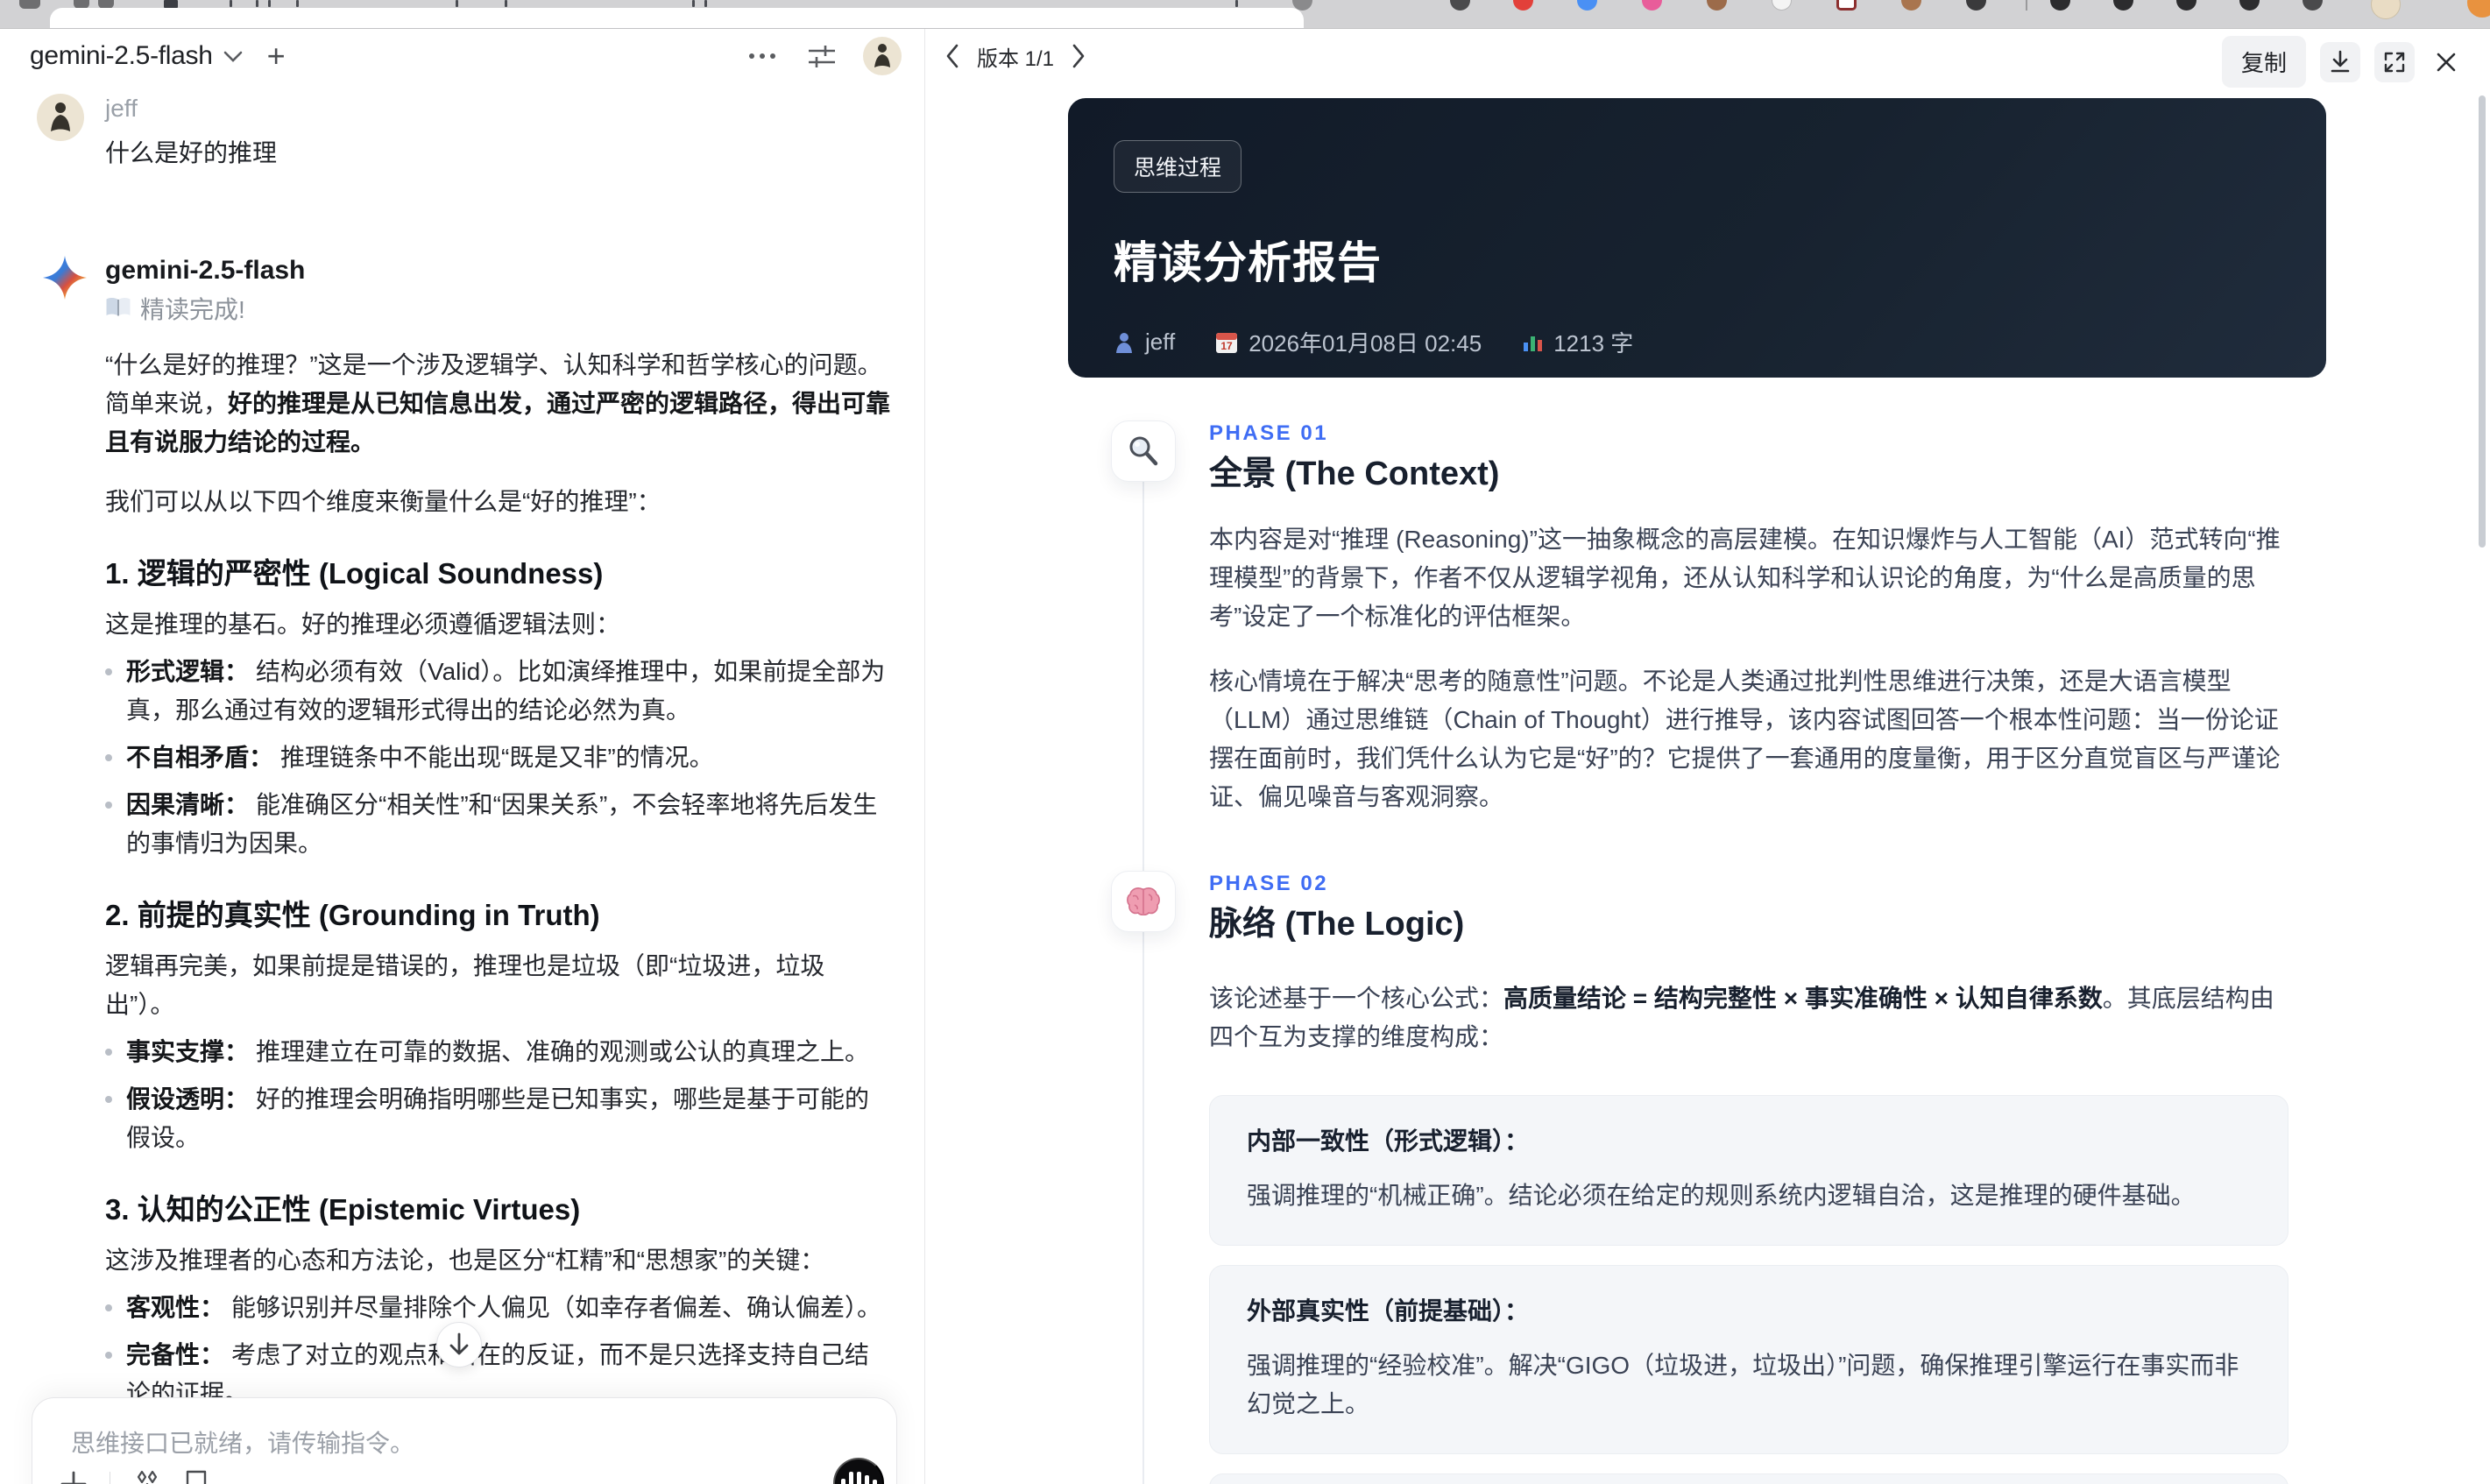 The height and width of the screenshot is (1484, 2490). Describe the element at coordinates (462, 56) in the screenshot. I see `chat-header: gemini-2.5-flash +` at that location.